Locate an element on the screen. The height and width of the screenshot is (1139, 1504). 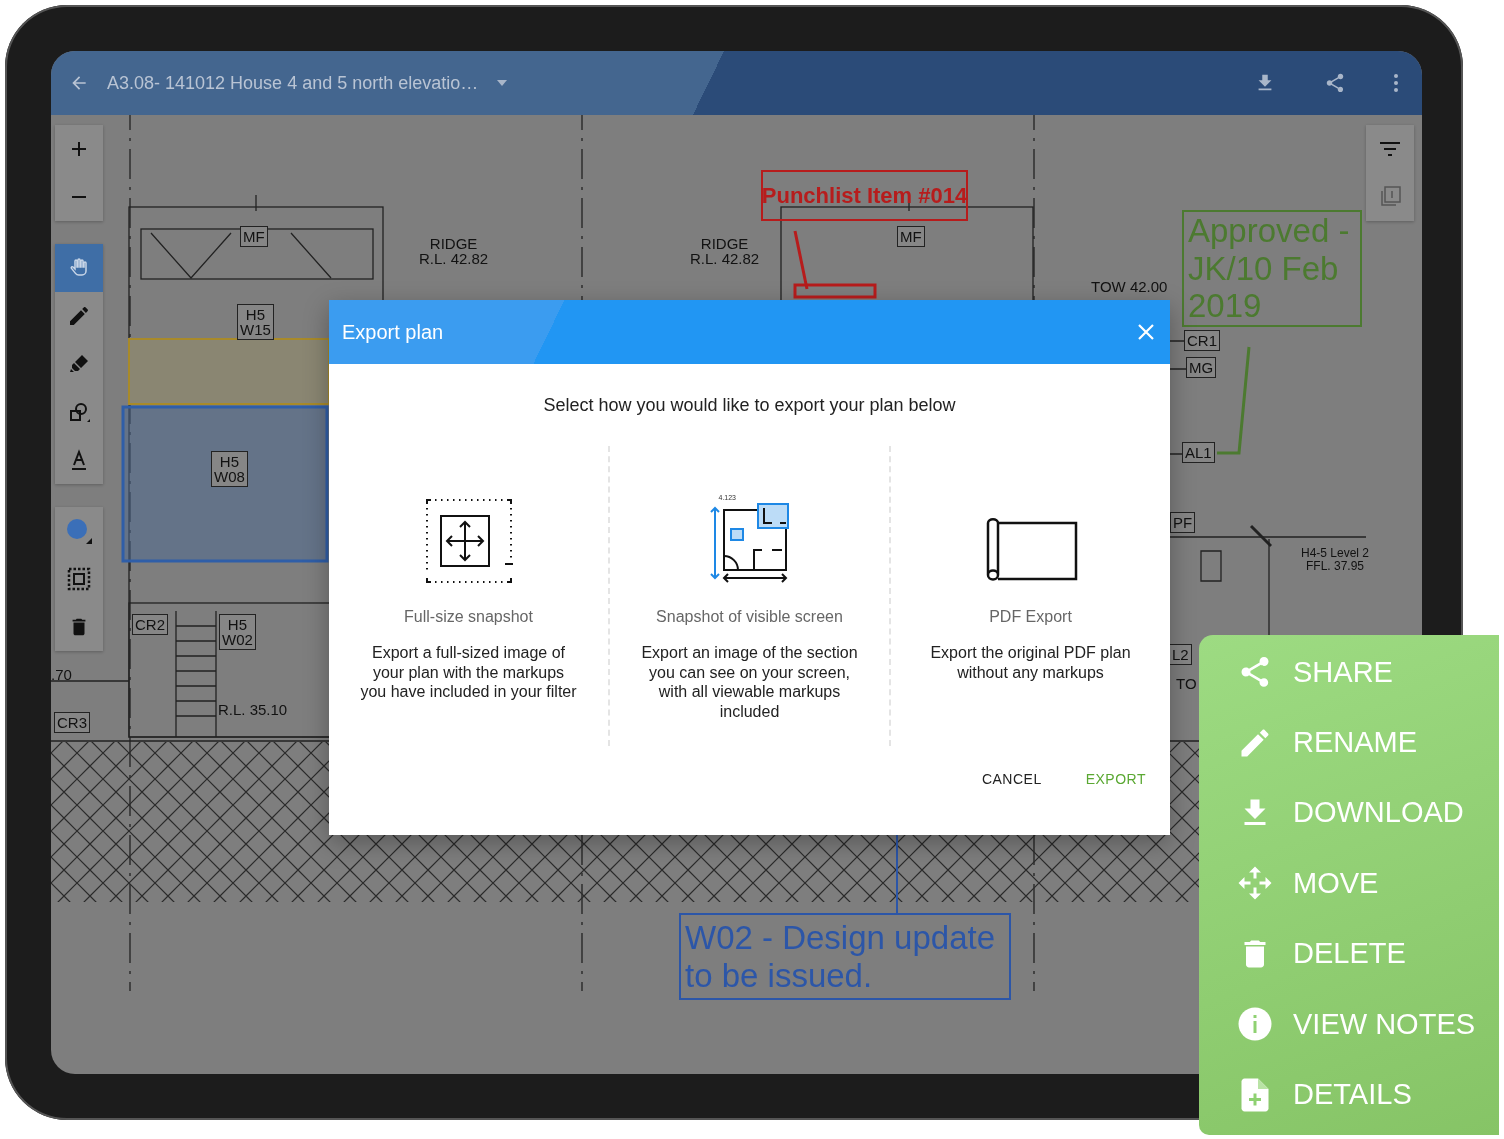
option-title: PDF Export is located at coordinates (1030, 617).